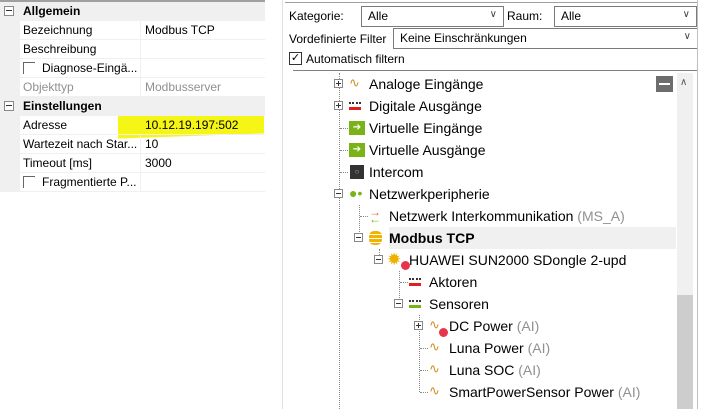 This screenshot has height=409, width=702. I want to click on sensors-icon, so click(415, 304).